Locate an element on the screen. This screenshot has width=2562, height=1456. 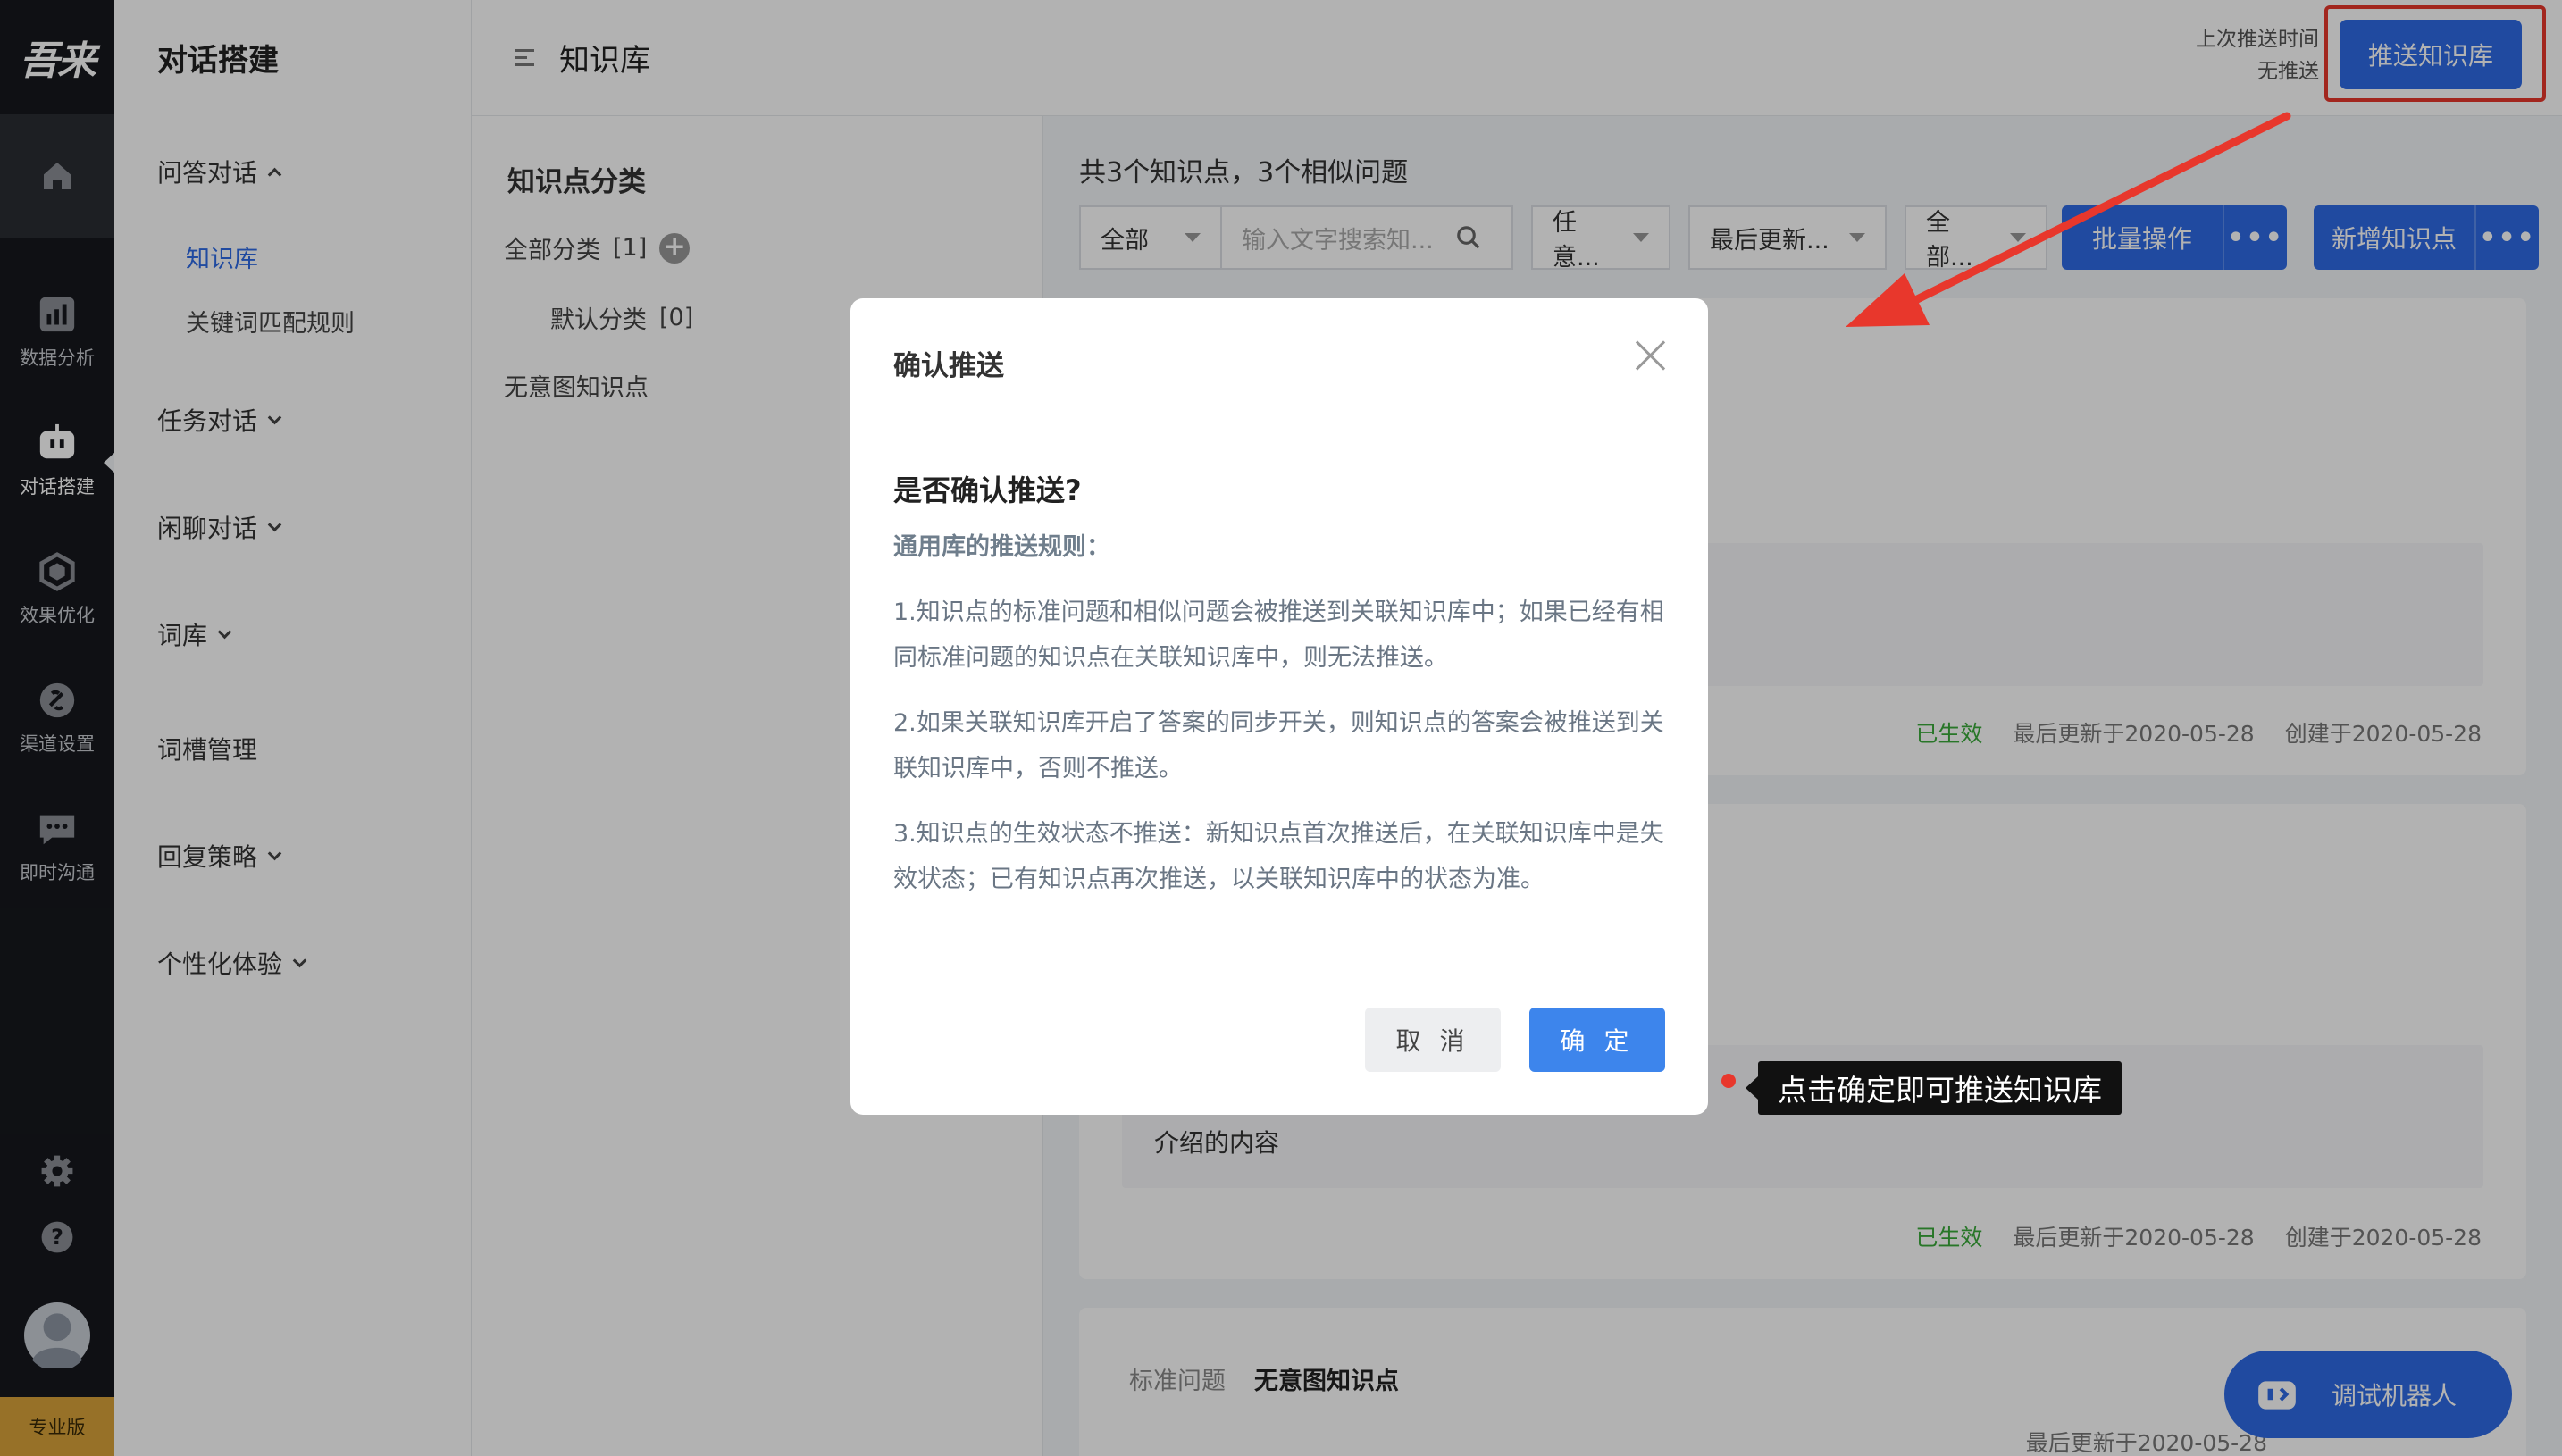
rules-title: 通用库的推送规则： is located at coordinates (1001, 547).